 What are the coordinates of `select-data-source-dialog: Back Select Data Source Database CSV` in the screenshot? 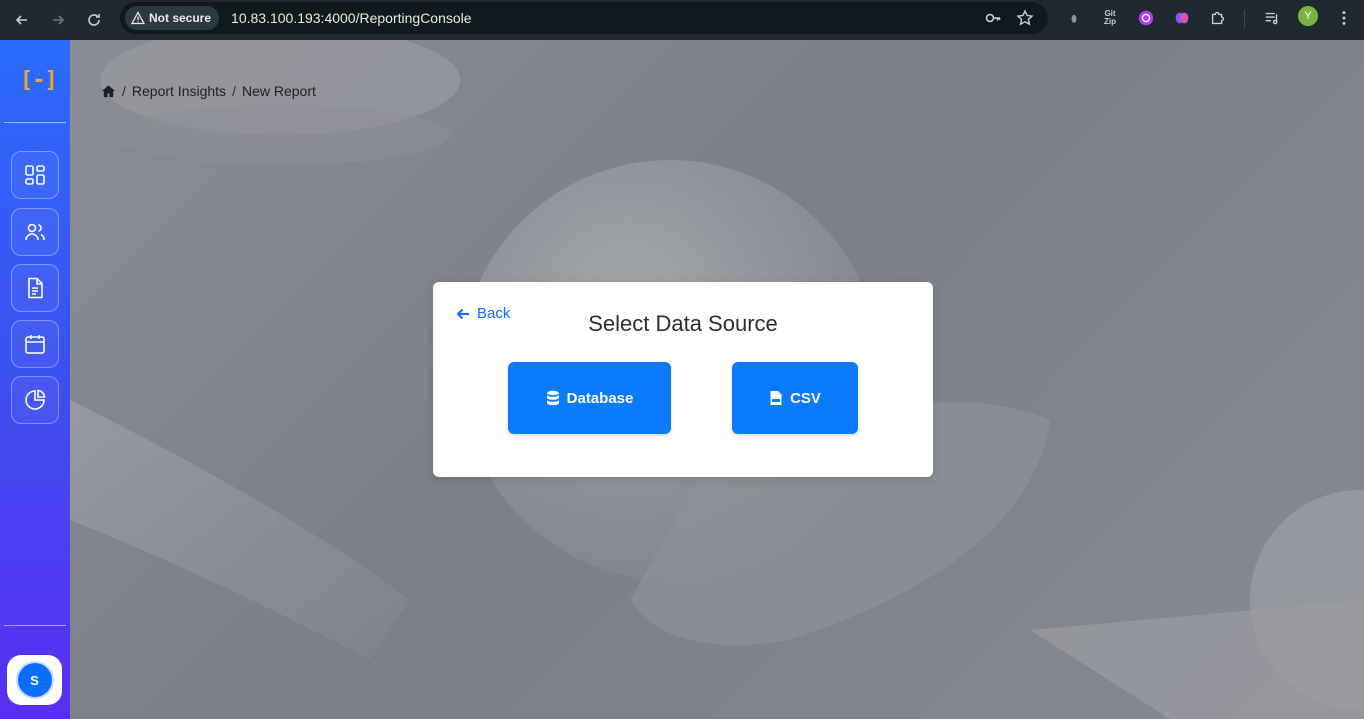 It's located at (683, 379).